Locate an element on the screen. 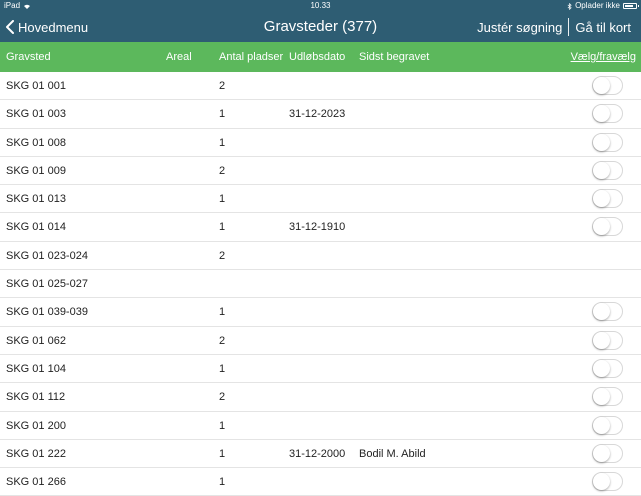  table-row: SKG 01 013 1 is located at coordinates (320, 199).